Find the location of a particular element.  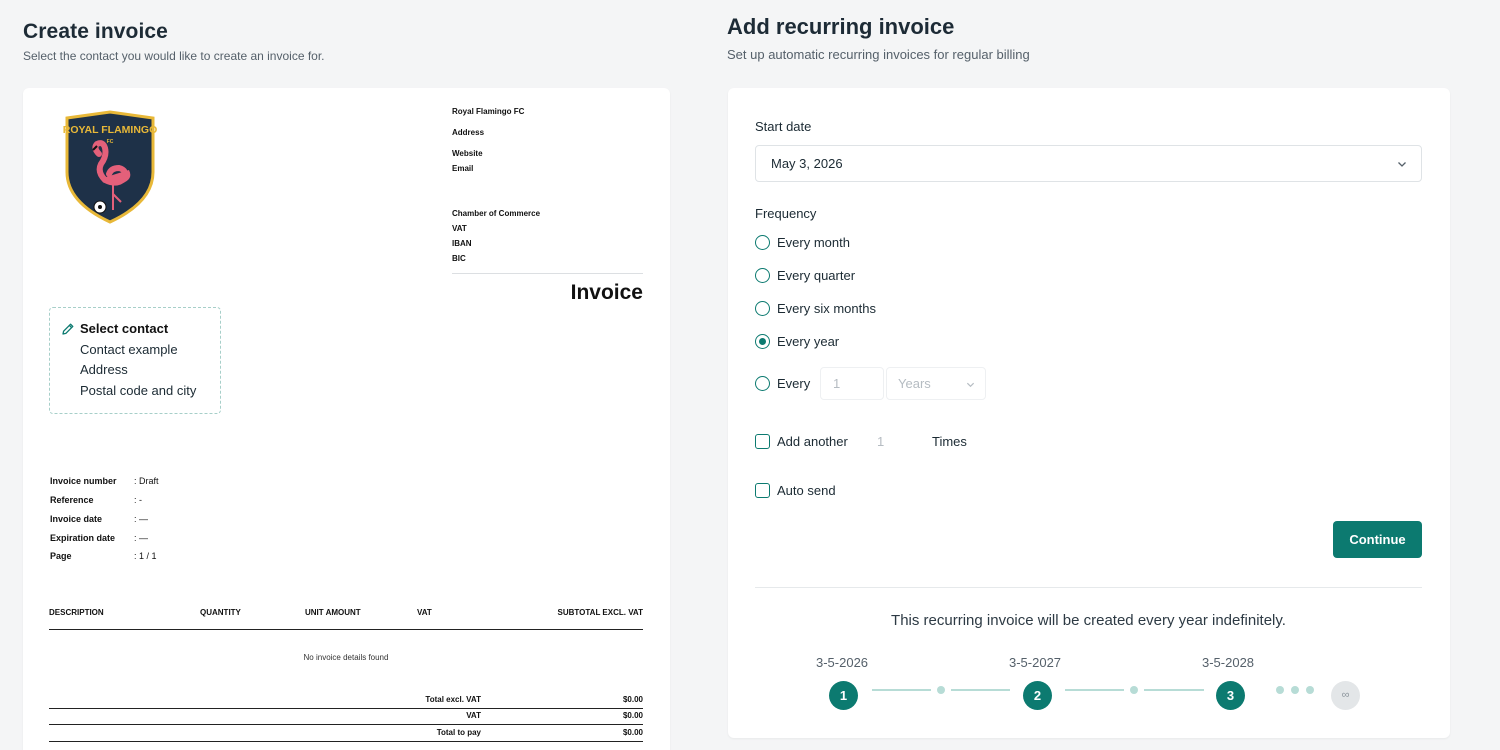

radio-label: Every year is located at coordinates (808, 341).